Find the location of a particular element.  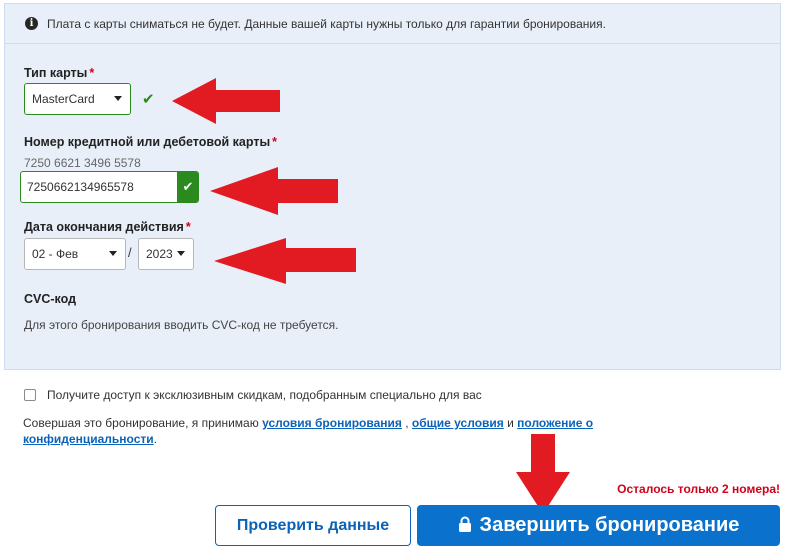

card-number-label-text: Номер кредитной или дебетовой карты is located at coordinates (147, 142).